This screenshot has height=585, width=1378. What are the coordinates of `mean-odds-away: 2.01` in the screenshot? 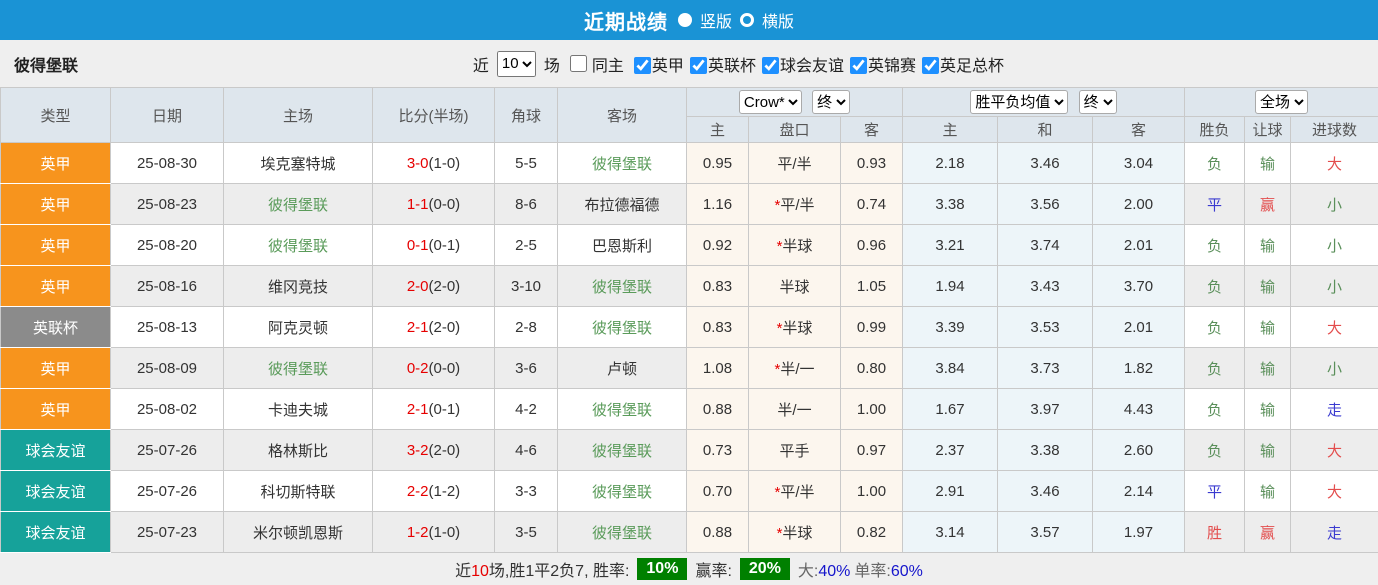 It's located at (1138, 327).